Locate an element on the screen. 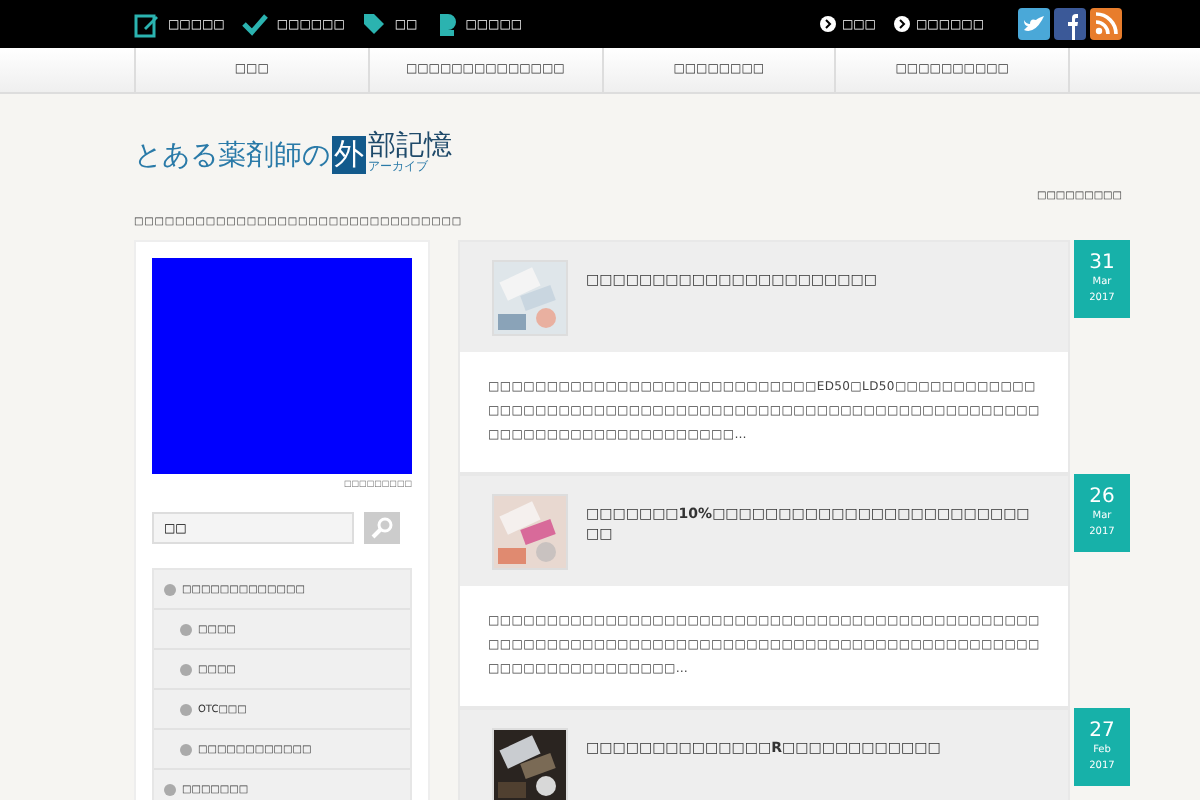 This screenshot has height=800, width=1200. check-icon is located at coordinates (255, 24).